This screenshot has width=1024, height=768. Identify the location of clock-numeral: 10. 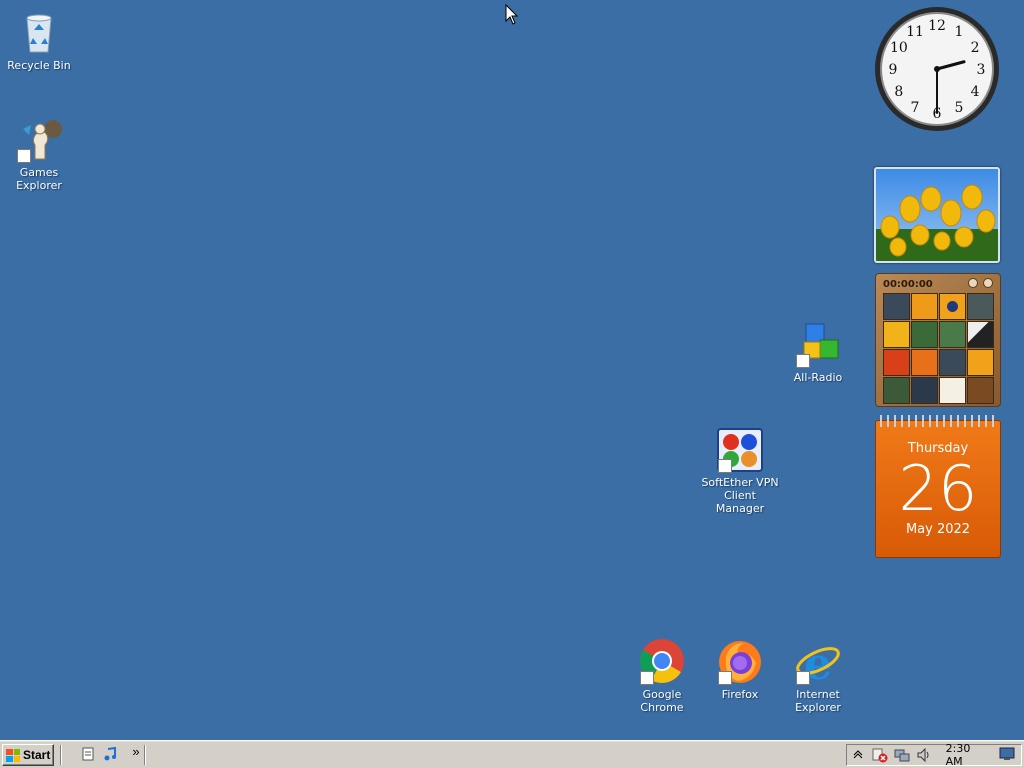
(899, 48).